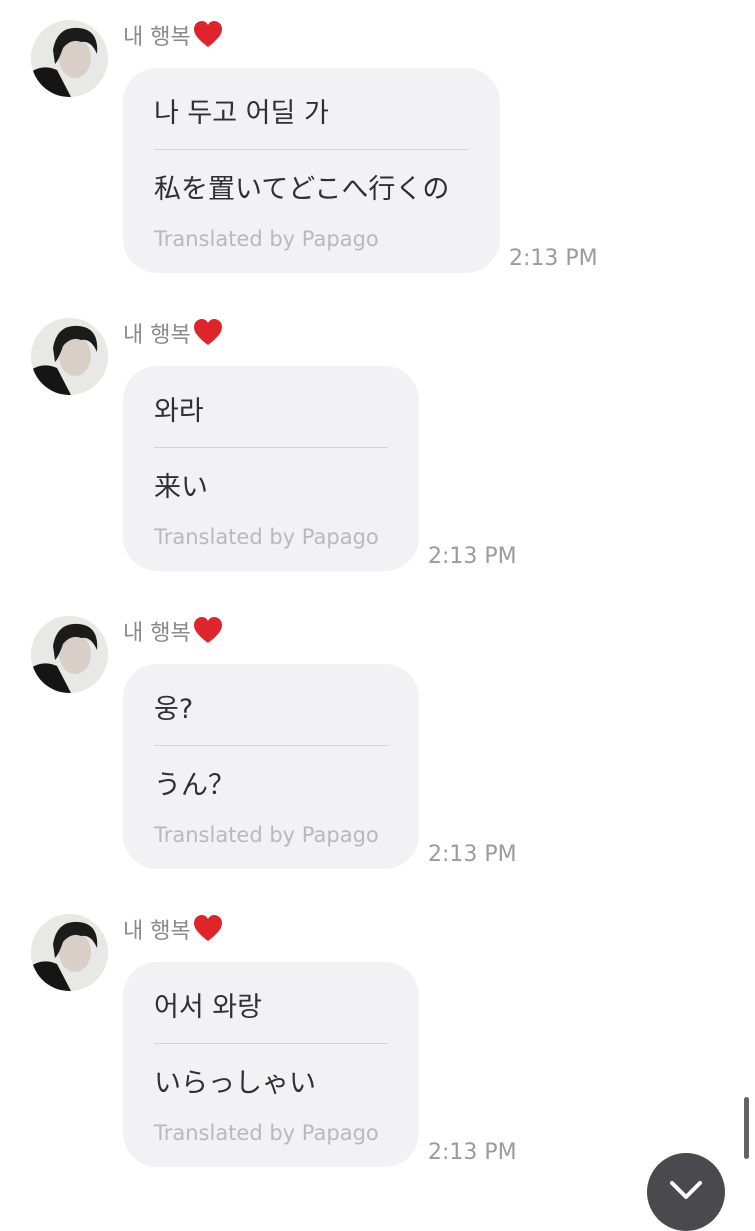 Image resolution: width=755 pixels, height=1231 pixels. What do you see at coordinates (271, 1064) in the screenshot?
I see `message-bubble: 어서 와랑 いらっしゃい Translated by Papago` at bounding box center [271, 1064].